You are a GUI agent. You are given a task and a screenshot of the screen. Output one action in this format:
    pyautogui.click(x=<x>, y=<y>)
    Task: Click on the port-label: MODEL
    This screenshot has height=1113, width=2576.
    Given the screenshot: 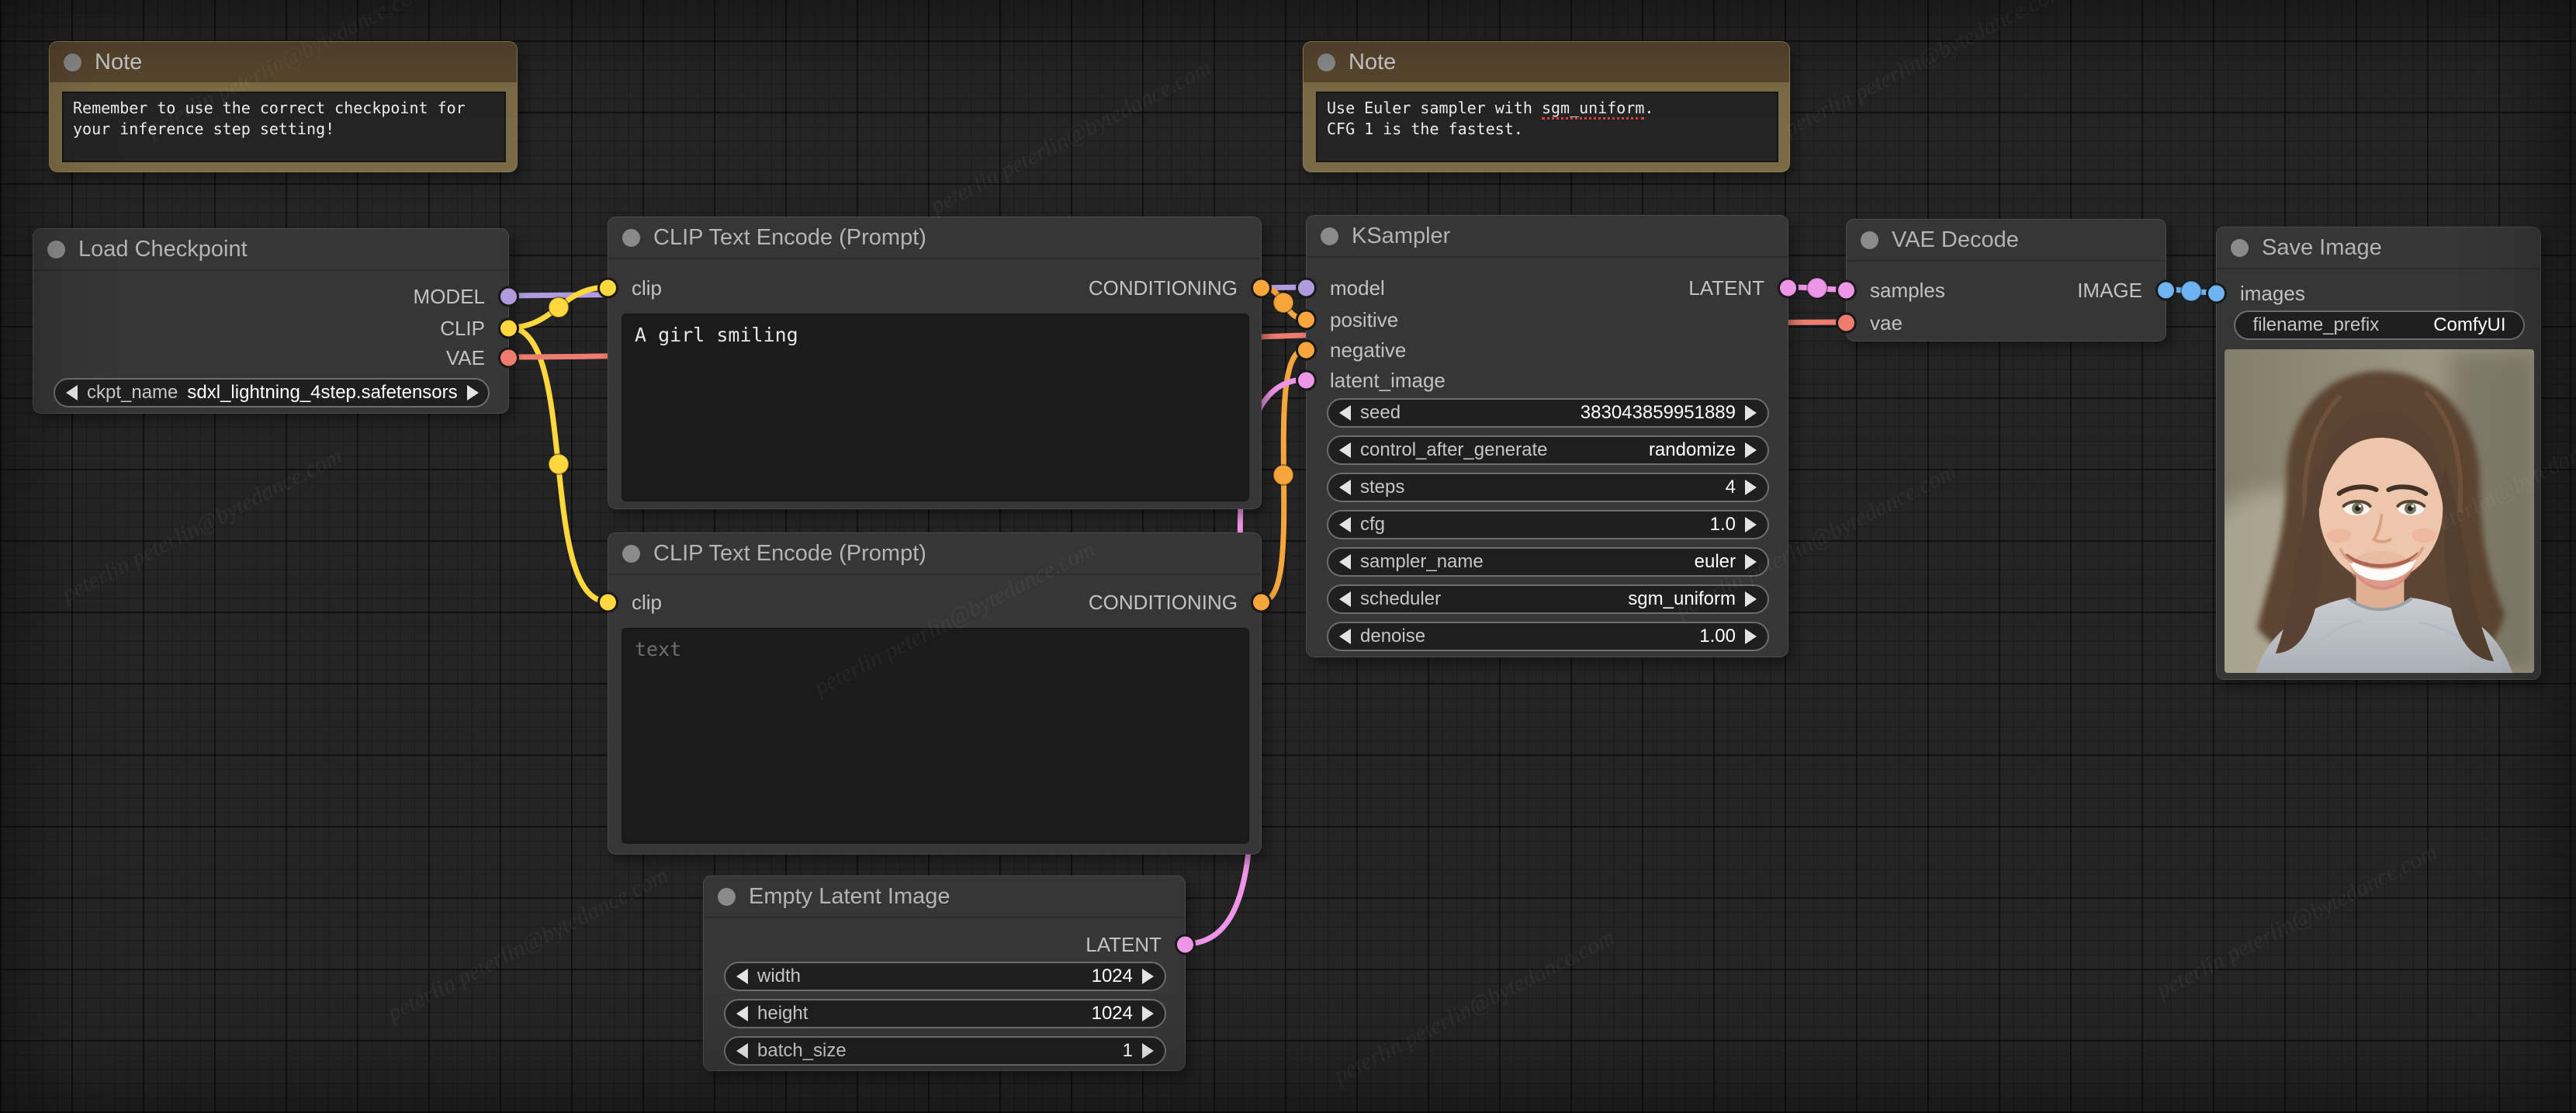 What is the action you would take?
    pyautogui.click(x=449, y=296)
    